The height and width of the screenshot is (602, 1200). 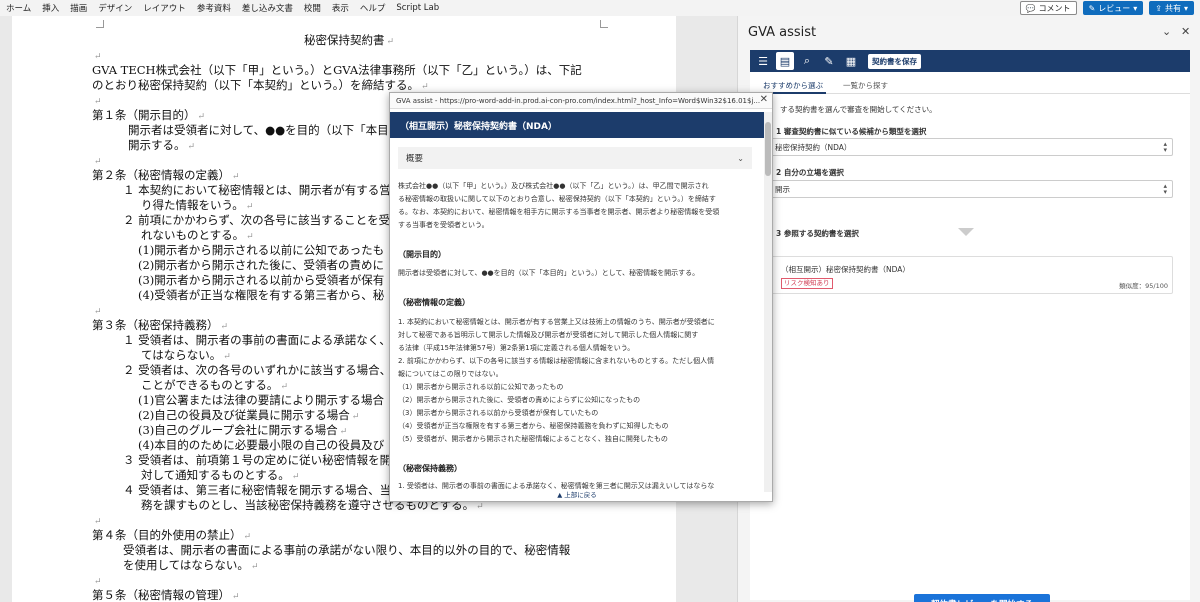 I want to click on doc-line: ２ 受領者は、次の各号のいずれかに該当する場合、, so click(x=257, y=370).